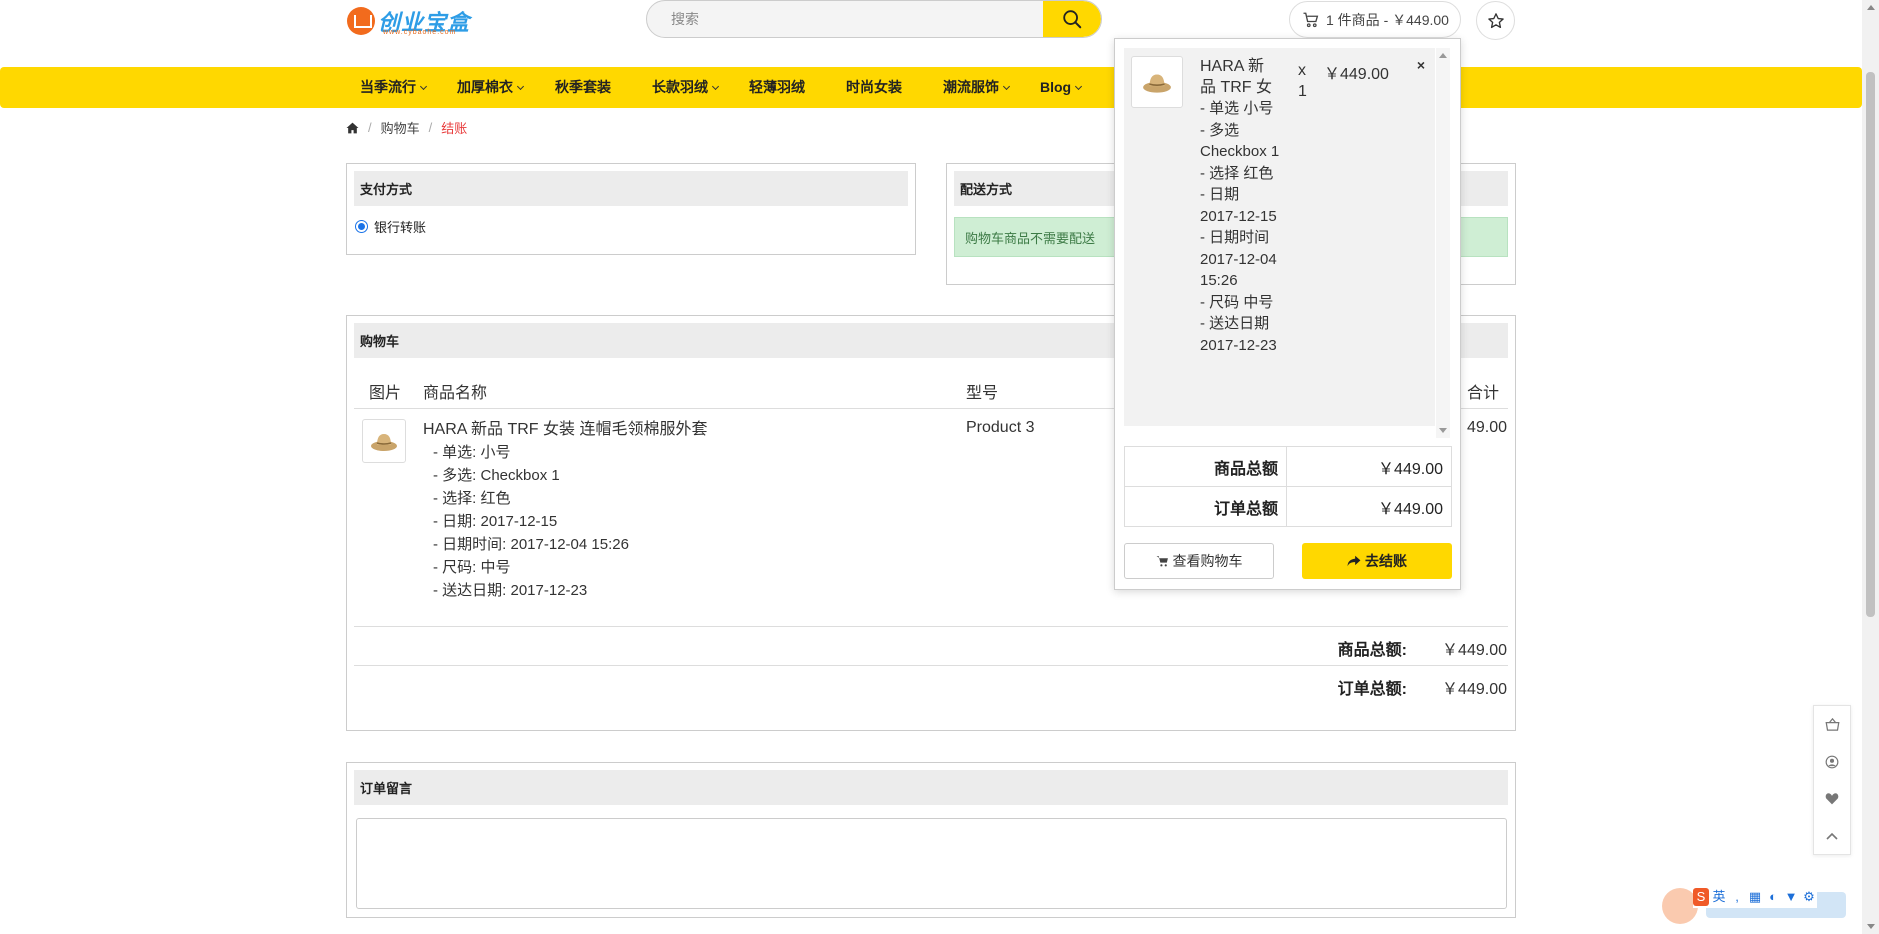  Describe the element at coordinates (388, 87) in the screenshot. I see `nav-item-label: 当季流行` at that location.